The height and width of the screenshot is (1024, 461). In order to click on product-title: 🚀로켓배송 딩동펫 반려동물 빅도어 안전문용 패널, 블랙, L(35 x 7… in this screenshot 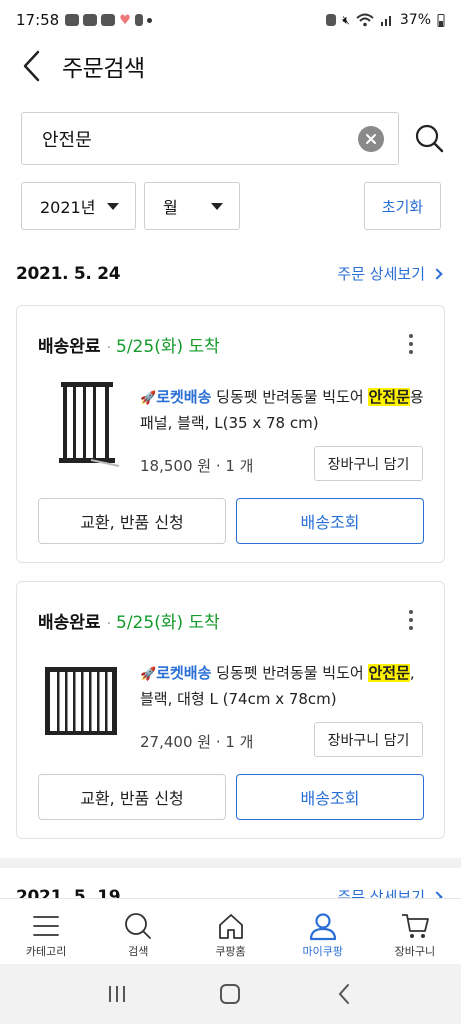, I will do `click(285, 410)`.